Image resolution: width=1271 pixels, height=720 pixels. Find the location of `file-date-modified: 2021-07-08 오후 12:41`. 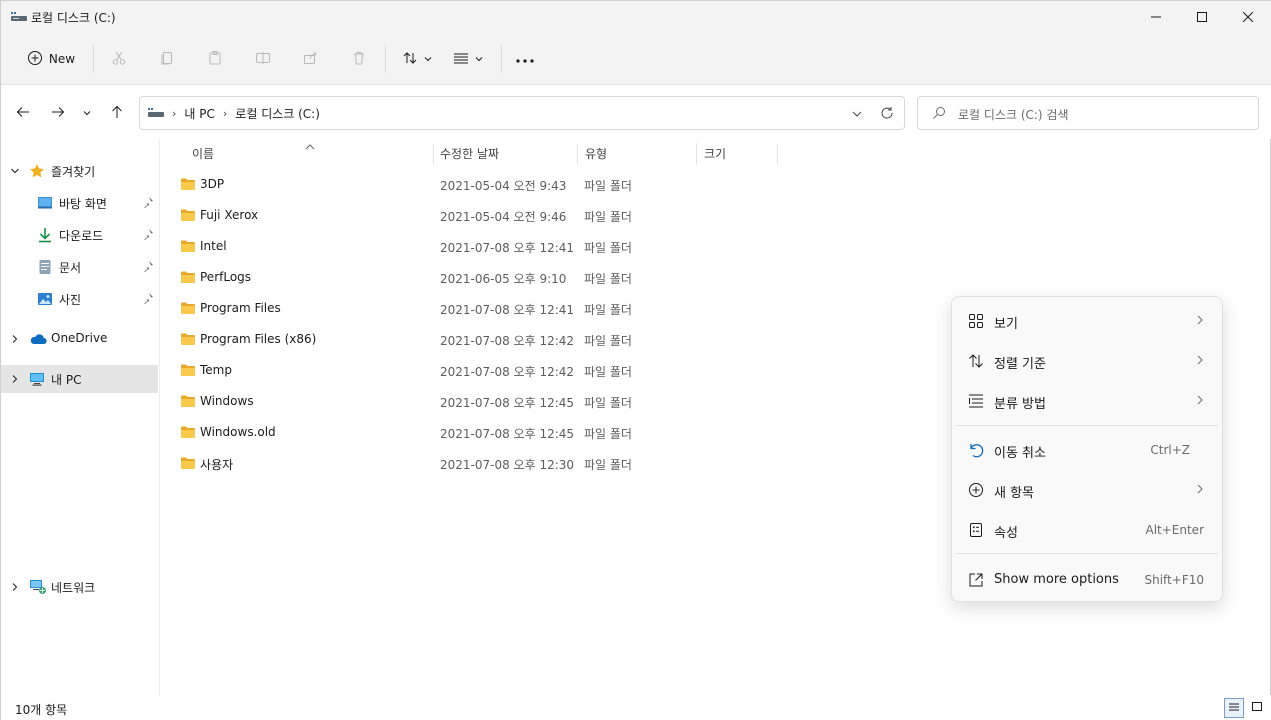

file-date-modified: 2021-07-08 오후 12:41 is located at coordinates (507, 310).